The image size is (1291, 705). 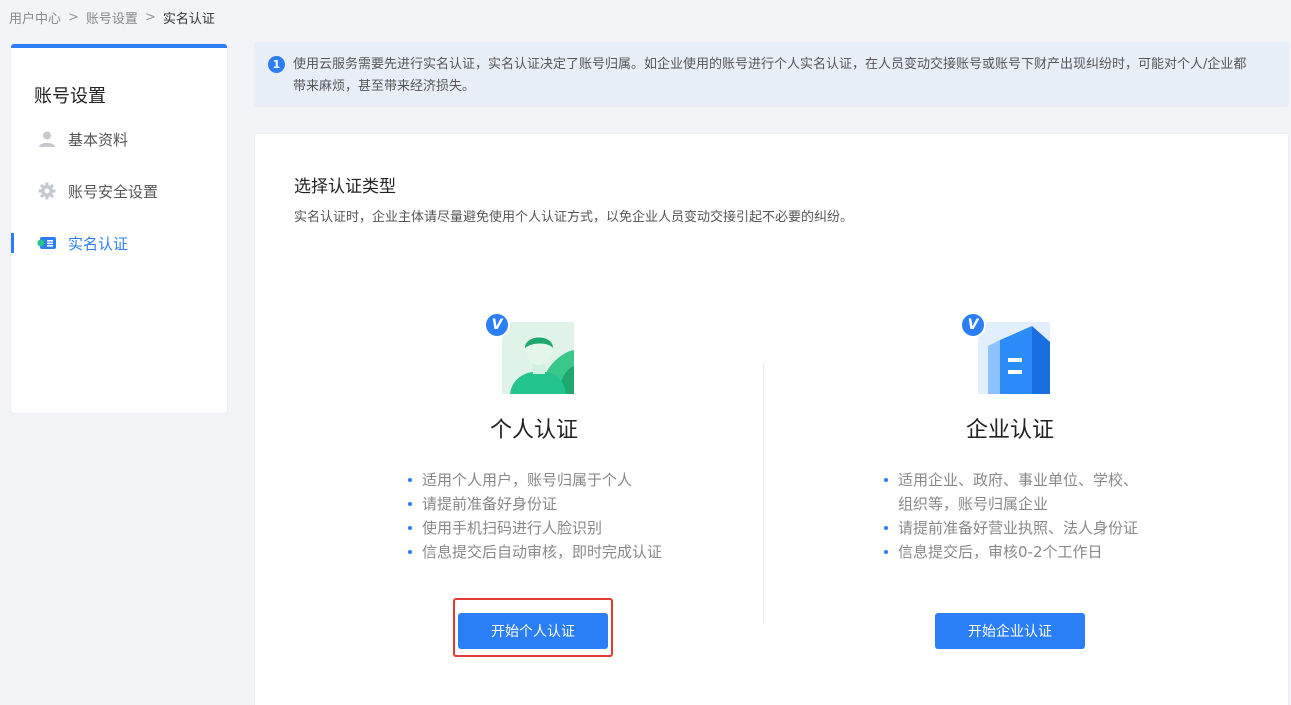 I want to click on sidebar-item-label: 账号安全设置, so click(x=113, y=191).